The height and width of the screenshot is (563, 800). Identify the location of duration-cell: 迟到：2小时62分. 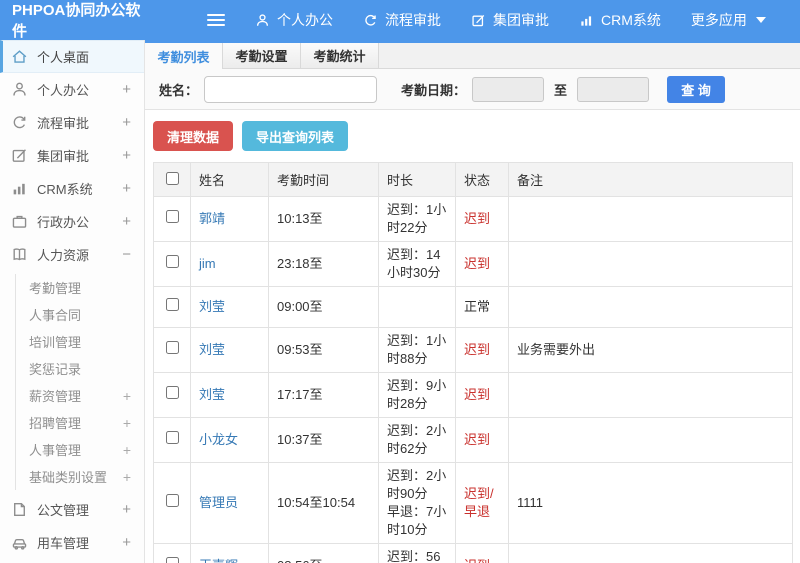
(417, 440).